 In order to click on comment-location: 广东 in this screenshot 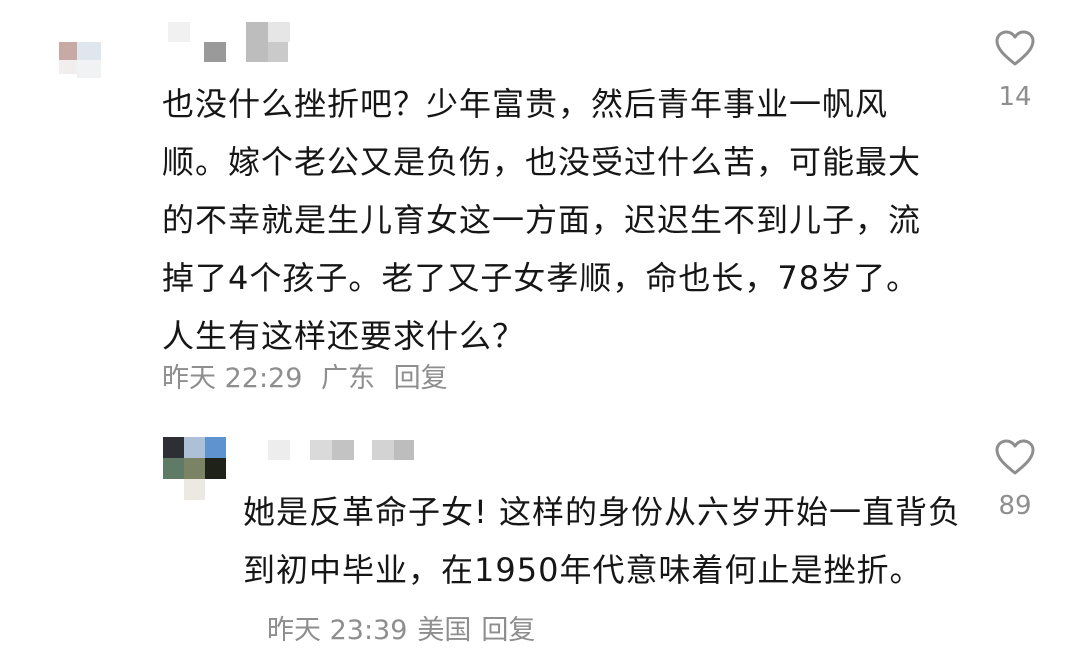, I will do `click(348, 378)`.